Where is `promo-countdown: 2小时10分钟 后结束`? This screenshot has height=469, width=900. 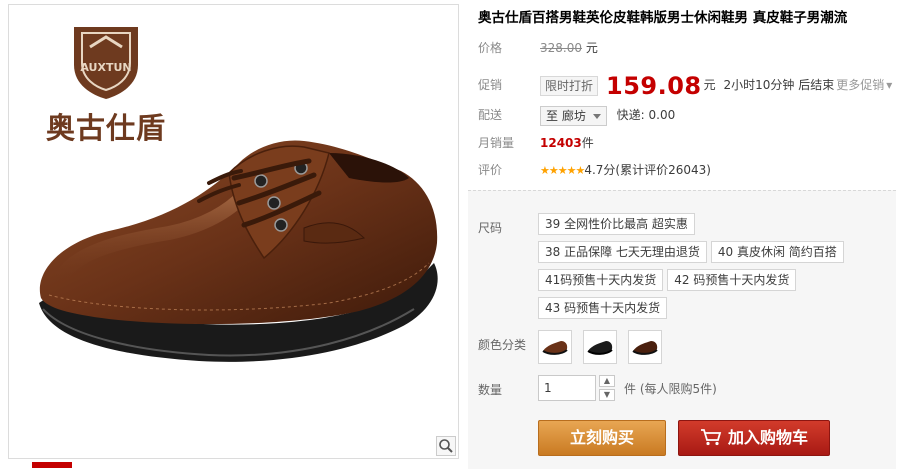
promo-countdown: 2小时10分钟 后结束 is located at coordinates (779, 85).